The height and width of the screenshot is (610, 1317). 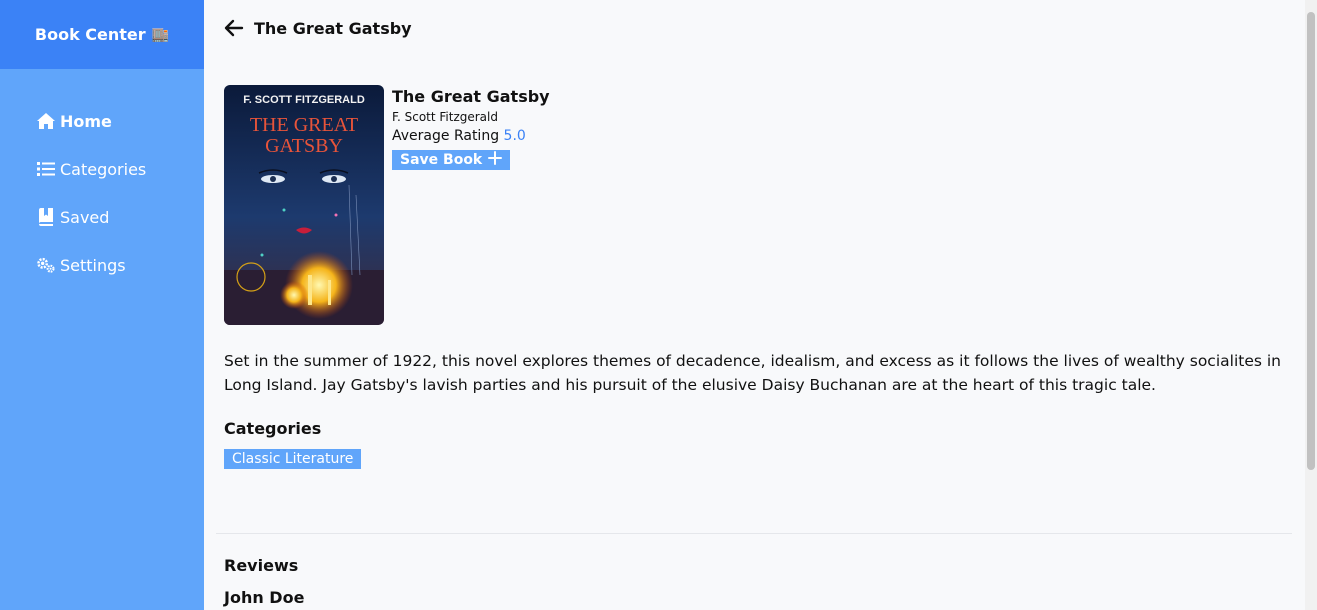 I want to click on scrollbar, so click(x=1311, y=305).